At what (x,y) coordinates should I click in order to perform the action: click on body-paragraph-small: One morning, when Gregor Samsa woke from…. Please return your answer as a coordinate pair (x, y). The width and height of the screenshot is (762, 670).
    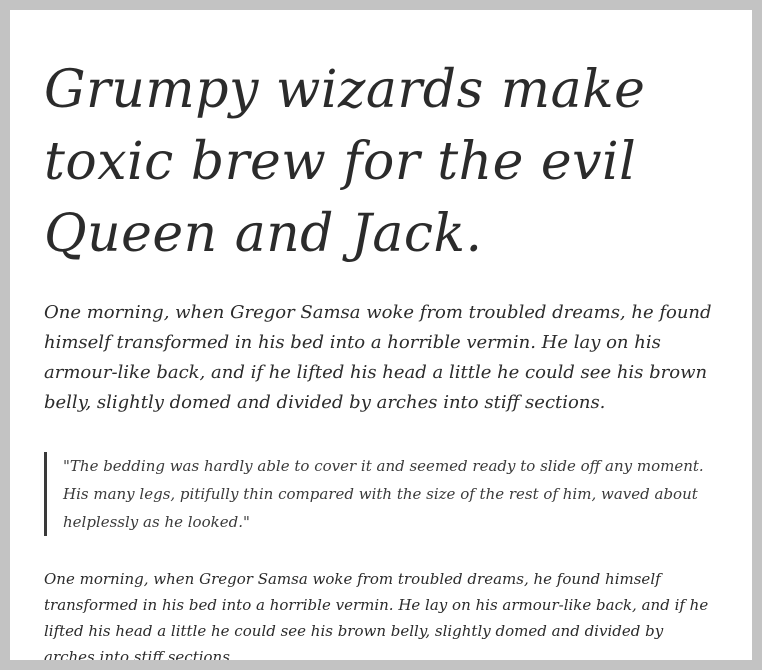
    Looking at the image, I should click on (376, 615).